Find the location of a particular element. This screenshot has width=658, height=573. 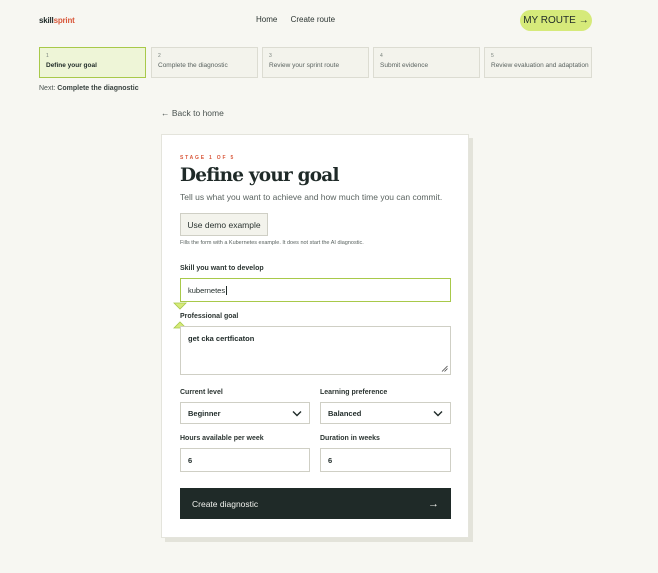

step-review-route: 3 Review your sprint route is located at coordinates (315, 62).